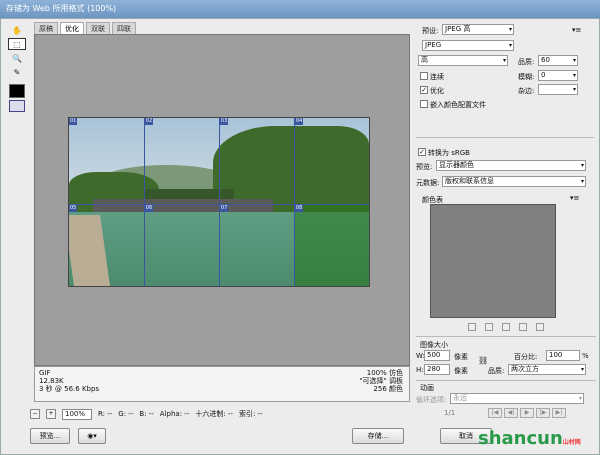  I want to click on format-value: JPEG, so click(433, 45).